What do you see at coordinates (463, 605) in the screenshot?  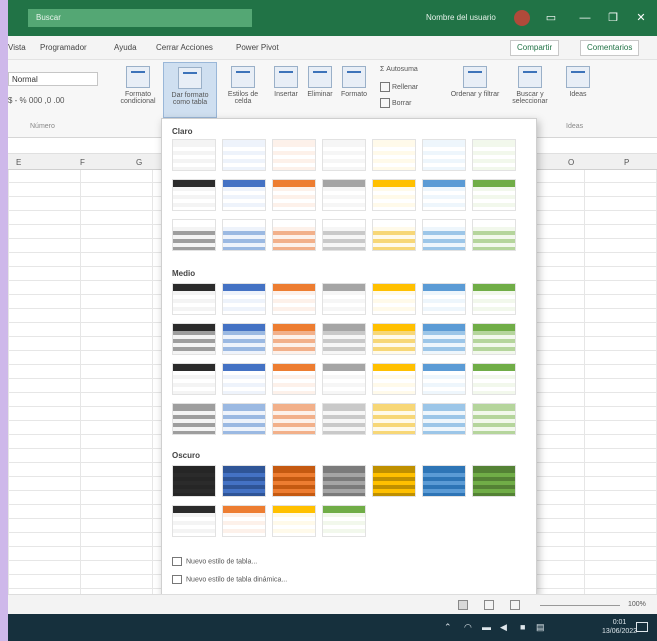 I see `normal-view-icon` at bounding box center [463, 605].